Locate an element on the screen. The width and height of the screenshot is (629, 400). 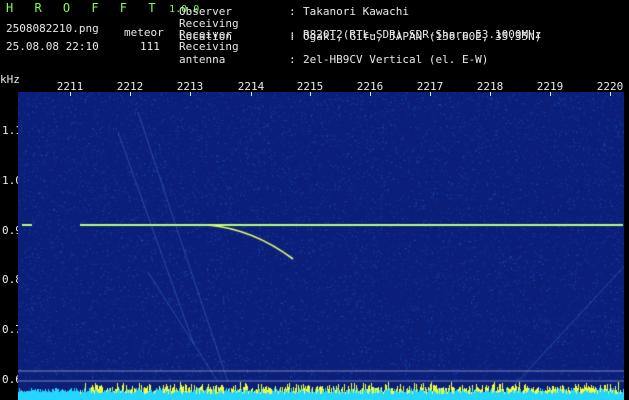
info-value: 2el-HB9CV Vertical (el. E-W) is located at coordinates (396, 59).